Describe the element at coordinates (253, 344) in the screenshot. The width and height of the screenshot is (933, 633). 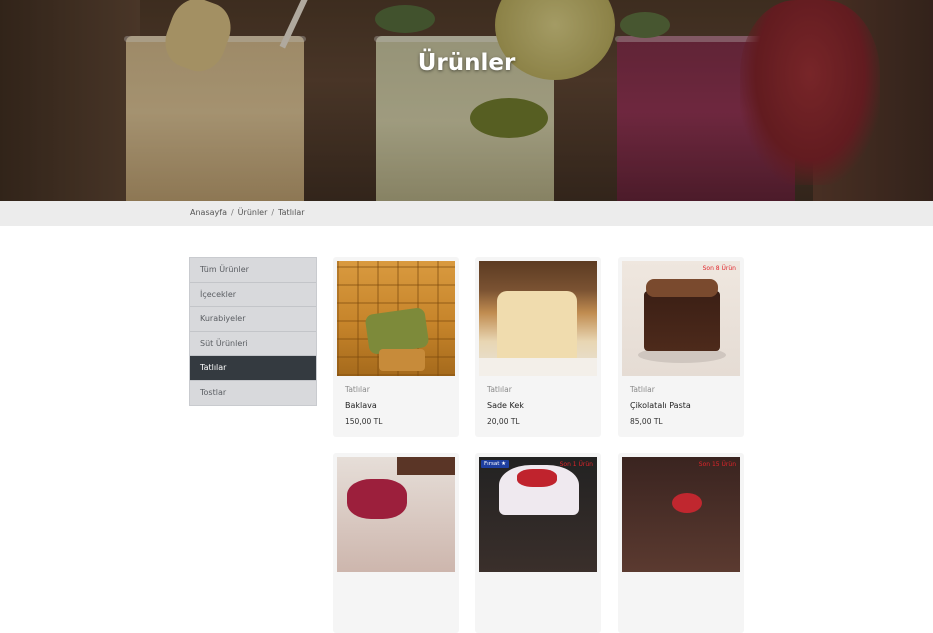
I see `sidebar-item-dairy: Süt Ürünleri` at that location.